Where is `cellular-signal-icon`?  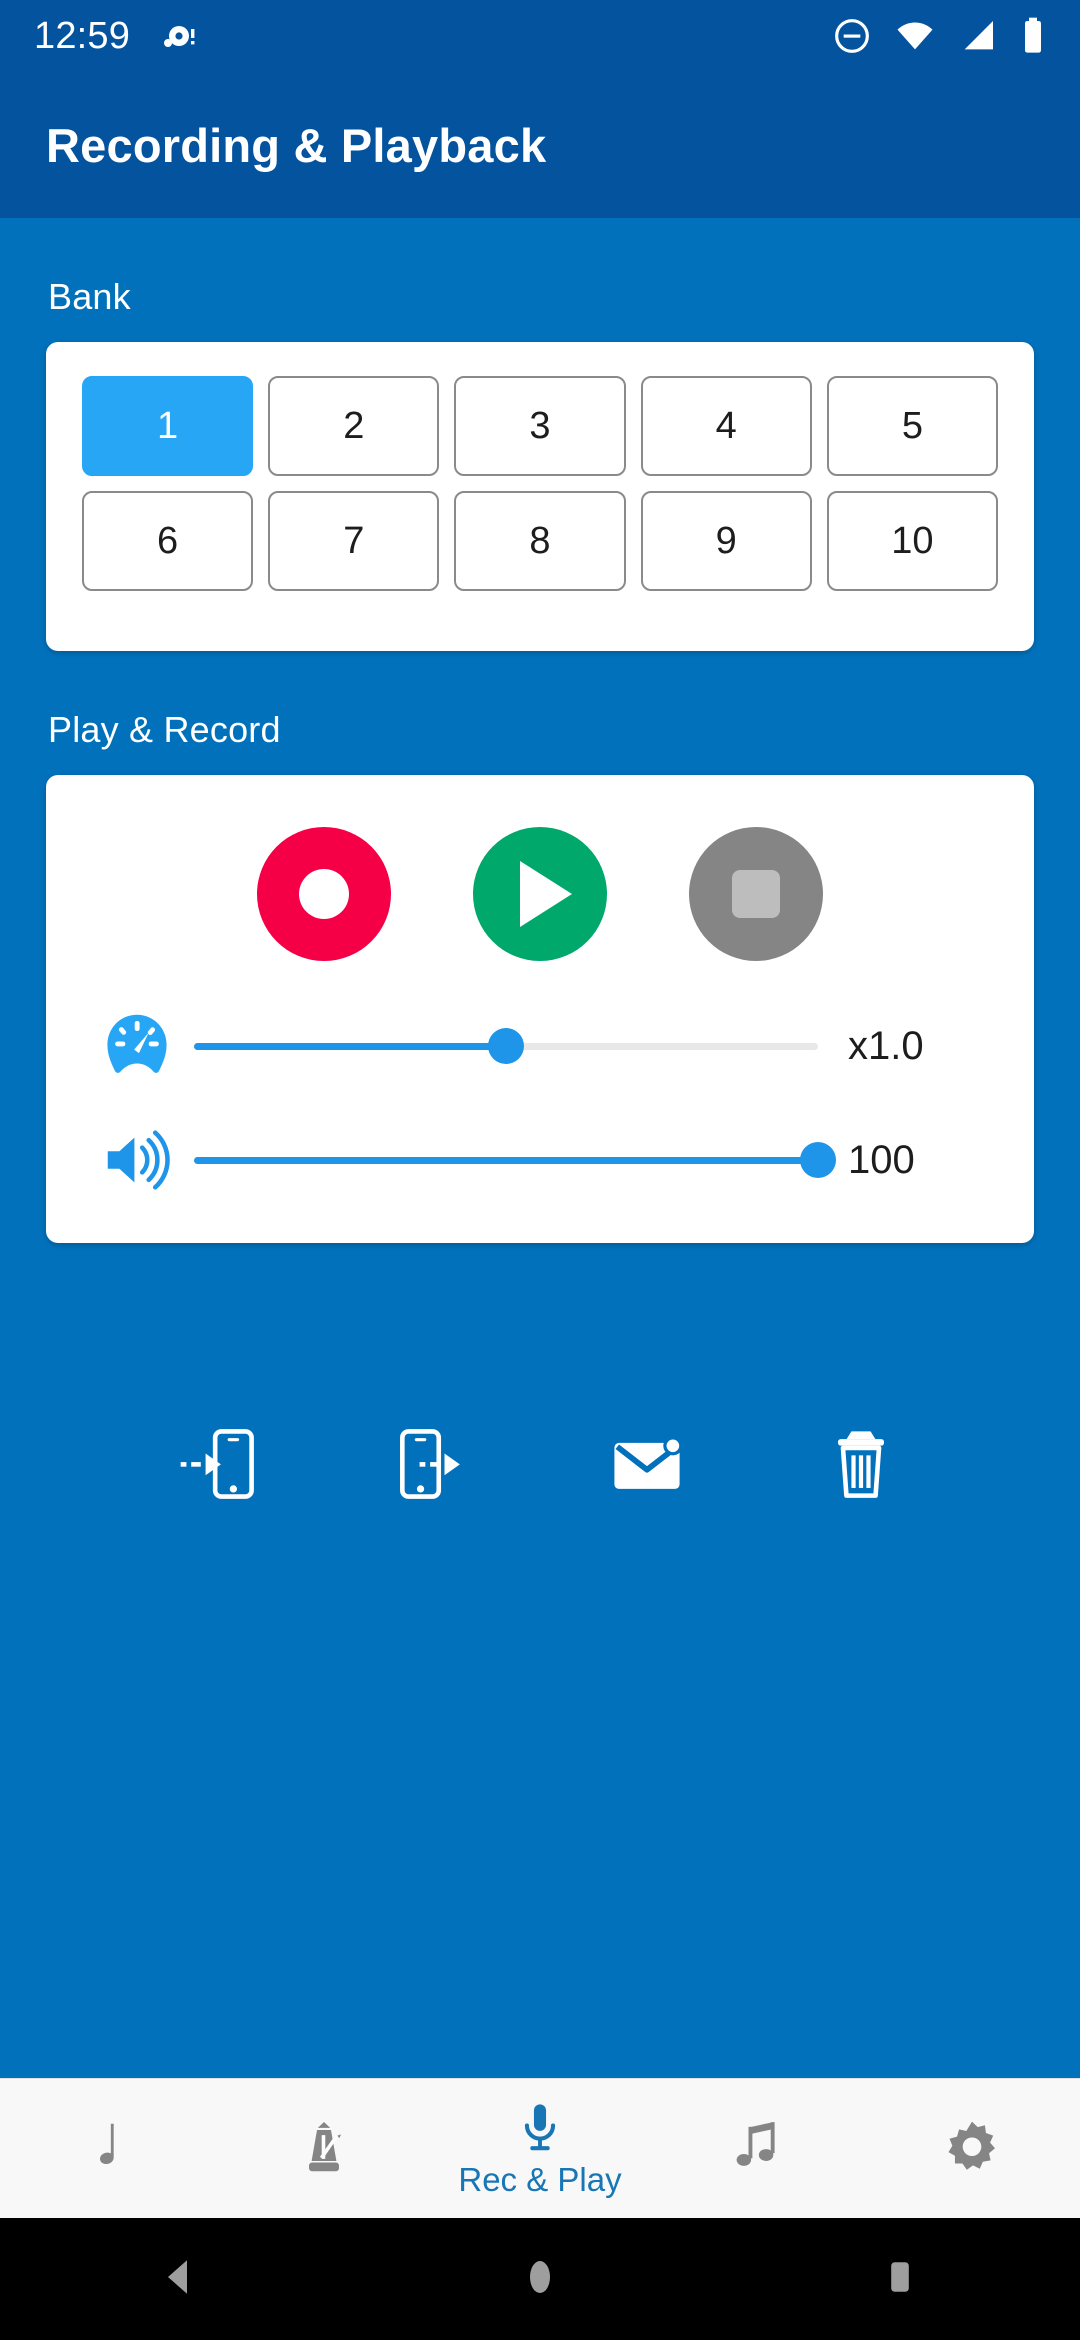 cellular-signal-icon is located at coordinates (978, 36).